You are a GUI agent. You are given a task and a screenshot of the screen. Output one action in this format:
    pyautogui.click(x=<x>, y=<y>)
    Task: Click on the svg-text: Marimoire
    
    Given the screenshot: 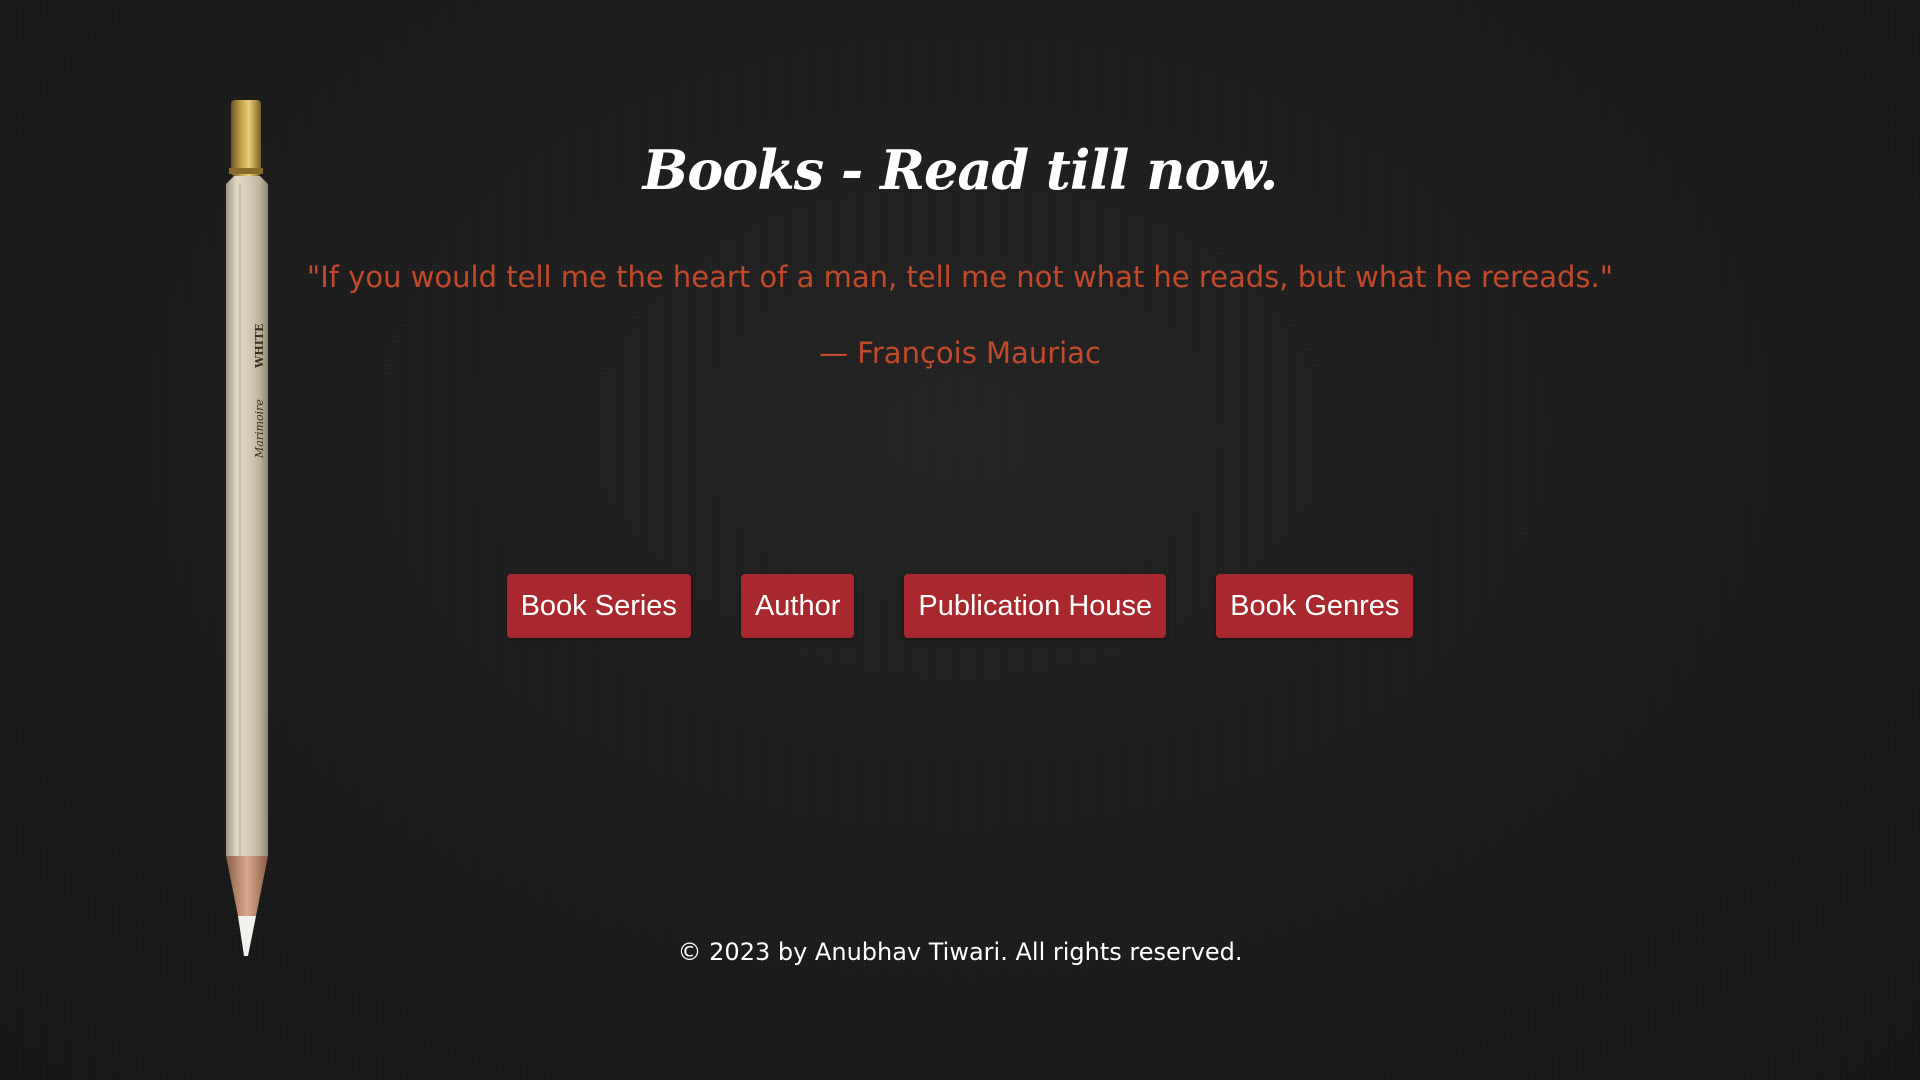 What is the action you would take?
    pyautogui.click(x=259, y=429)
    